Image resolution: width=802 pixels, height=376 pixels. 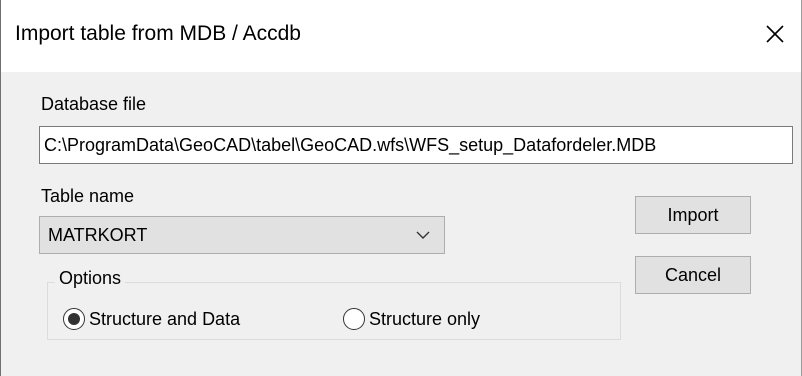 What do you see at coordinates (88, 196) in the screenshot?
I see `table-name-label: Table name` at bounding box center [88, 196].